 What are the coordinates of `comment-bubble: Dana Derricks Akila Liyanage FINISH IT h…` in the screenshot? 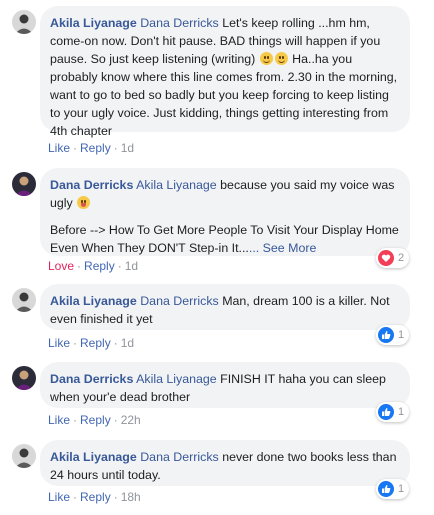 It's located at (225, 385).